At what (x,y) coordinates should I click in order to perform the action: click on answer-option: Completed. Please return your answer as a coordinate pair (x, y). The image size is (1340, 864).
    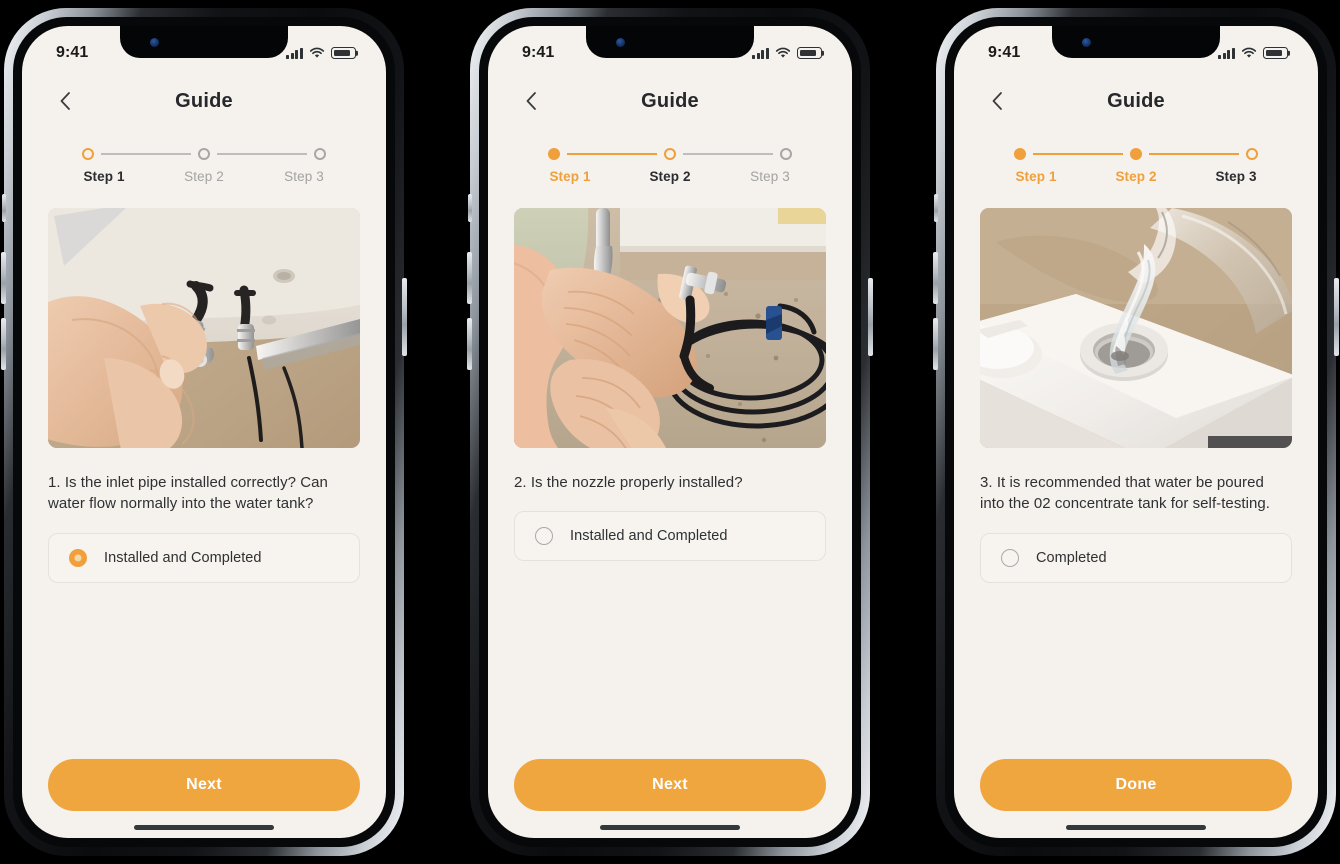
    Looking at the image, I should click on (1136, 557).